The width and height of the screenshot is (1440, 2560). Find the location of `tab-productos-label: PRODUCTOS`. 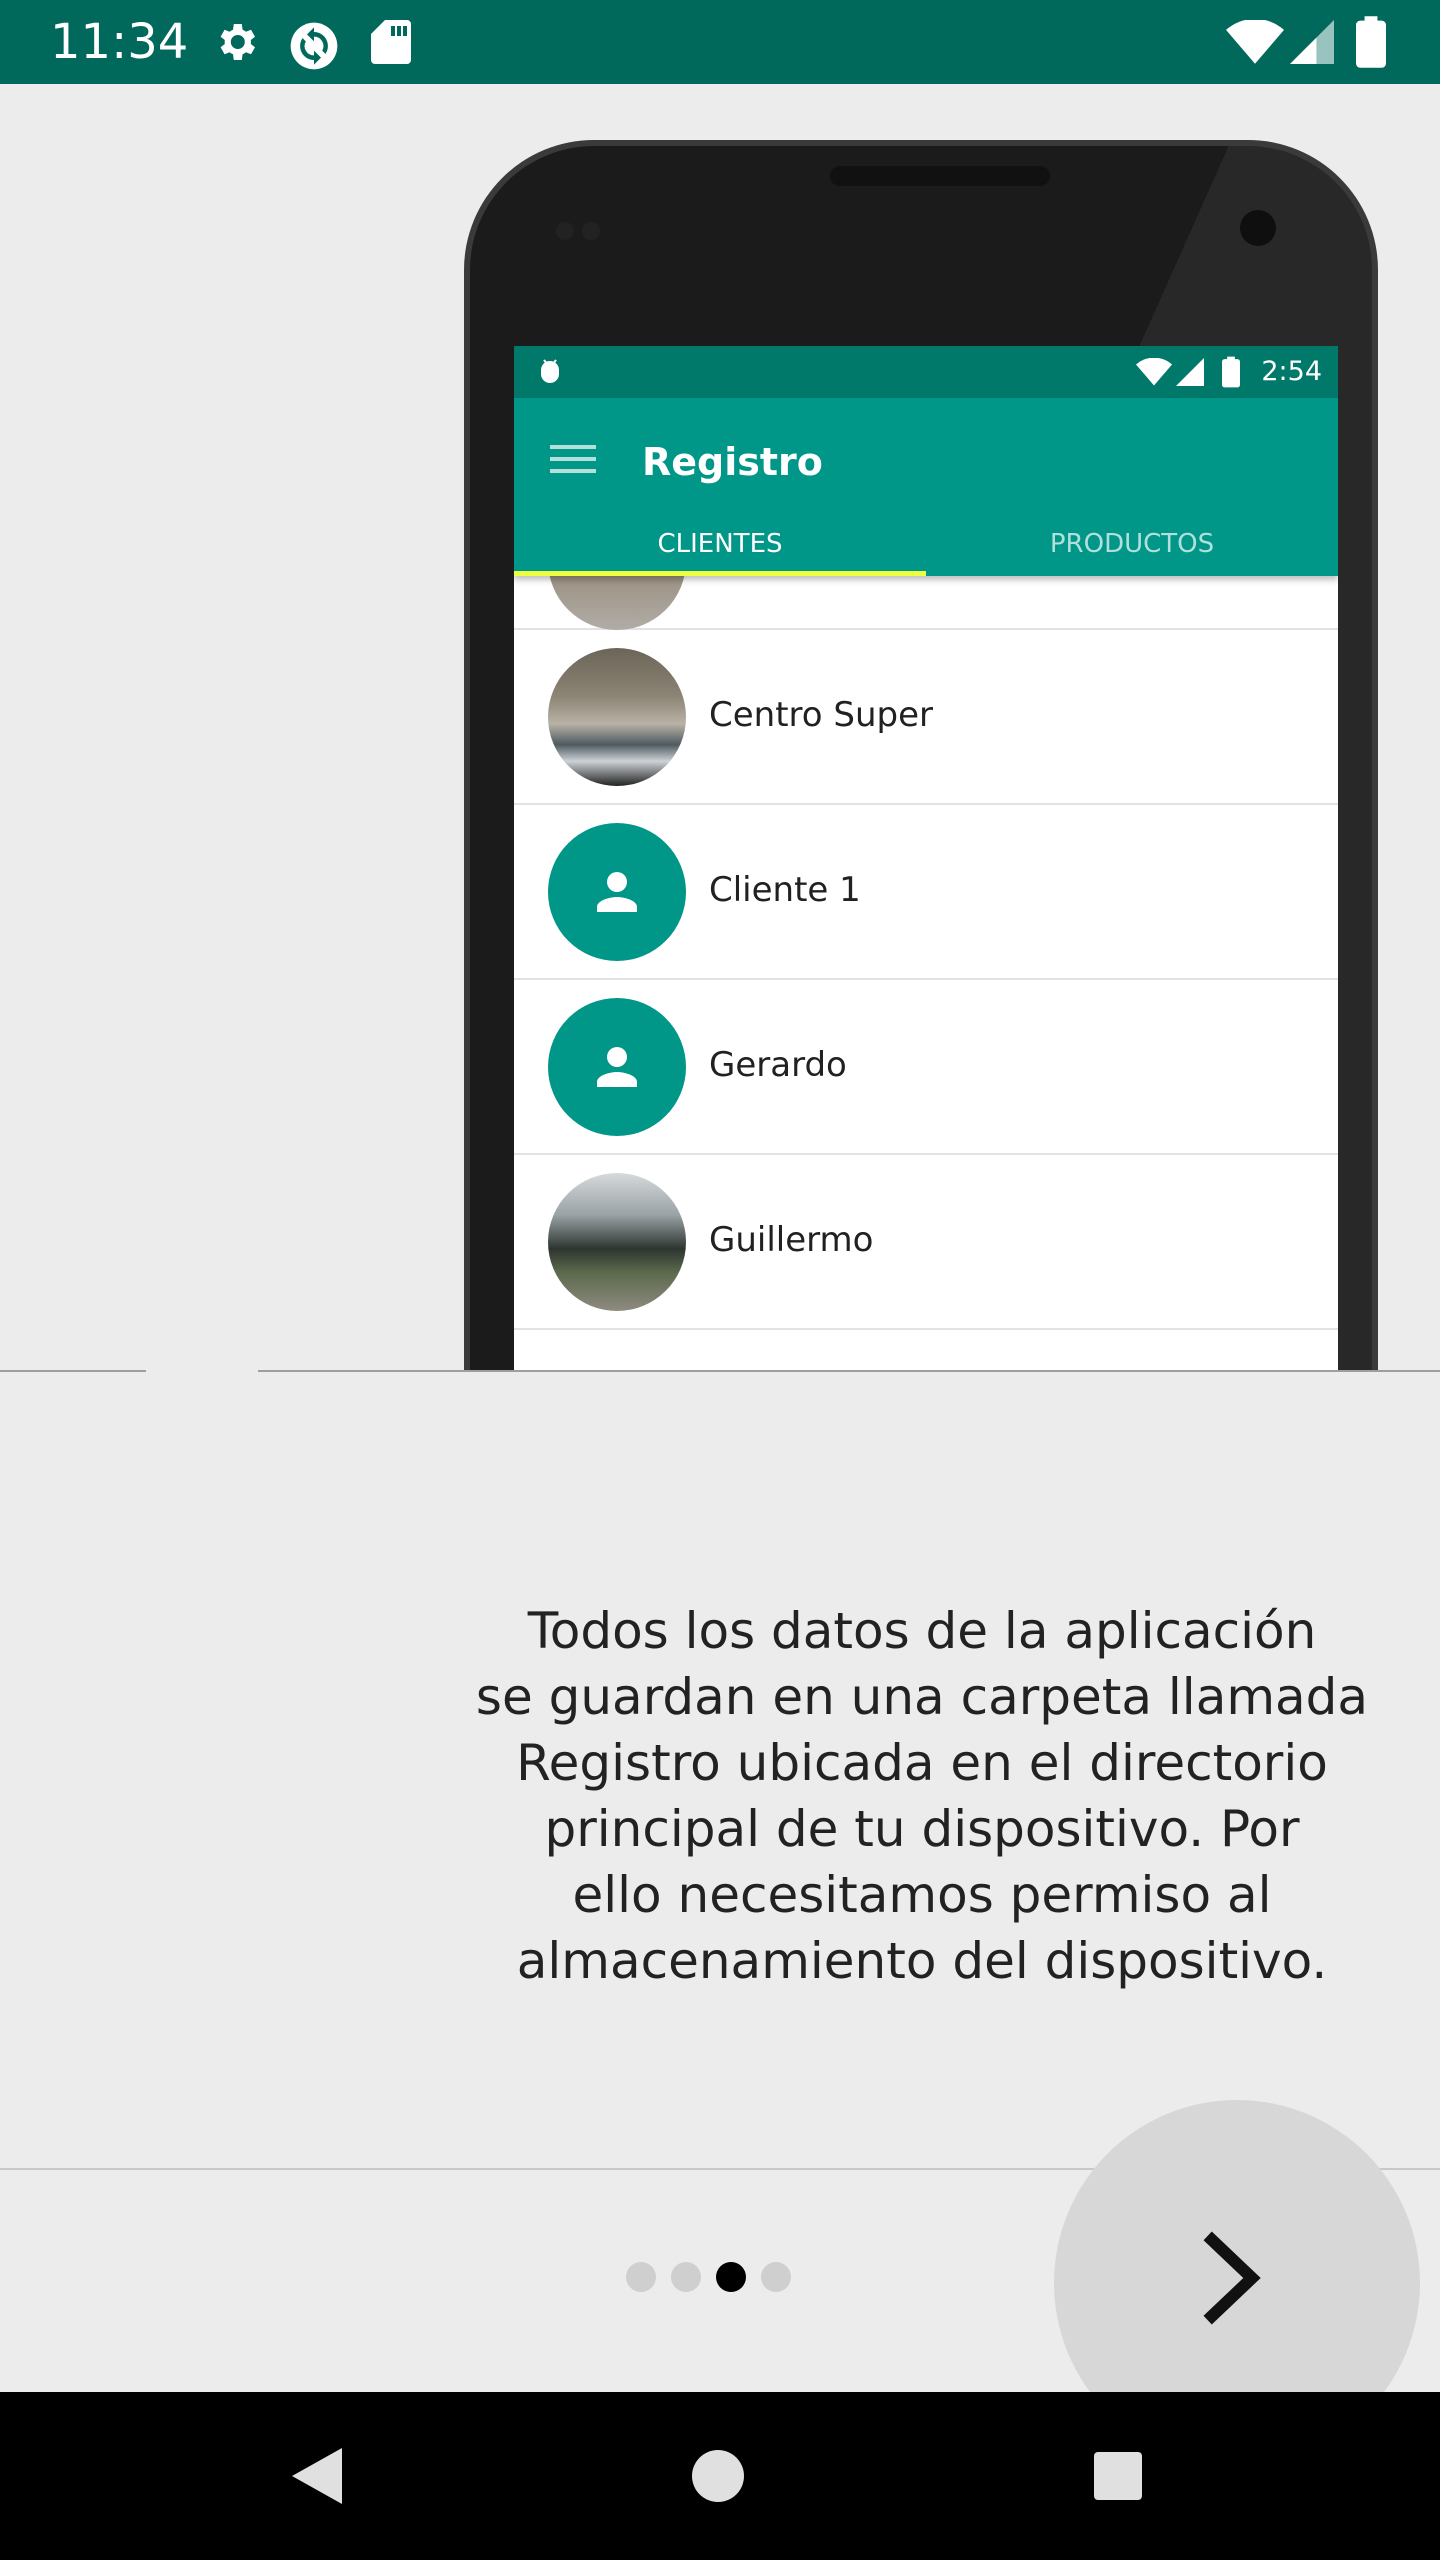

tab-productos-label: PRODUCTOS is located at coordinates (1132, 544).